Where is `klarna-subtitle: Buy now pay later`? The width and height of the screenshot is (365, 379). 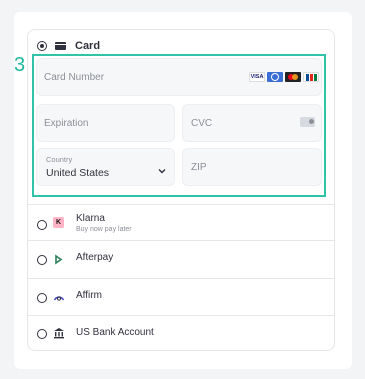 klarna-subtitle: Buy now pay later is located at coordinates (104, 229).